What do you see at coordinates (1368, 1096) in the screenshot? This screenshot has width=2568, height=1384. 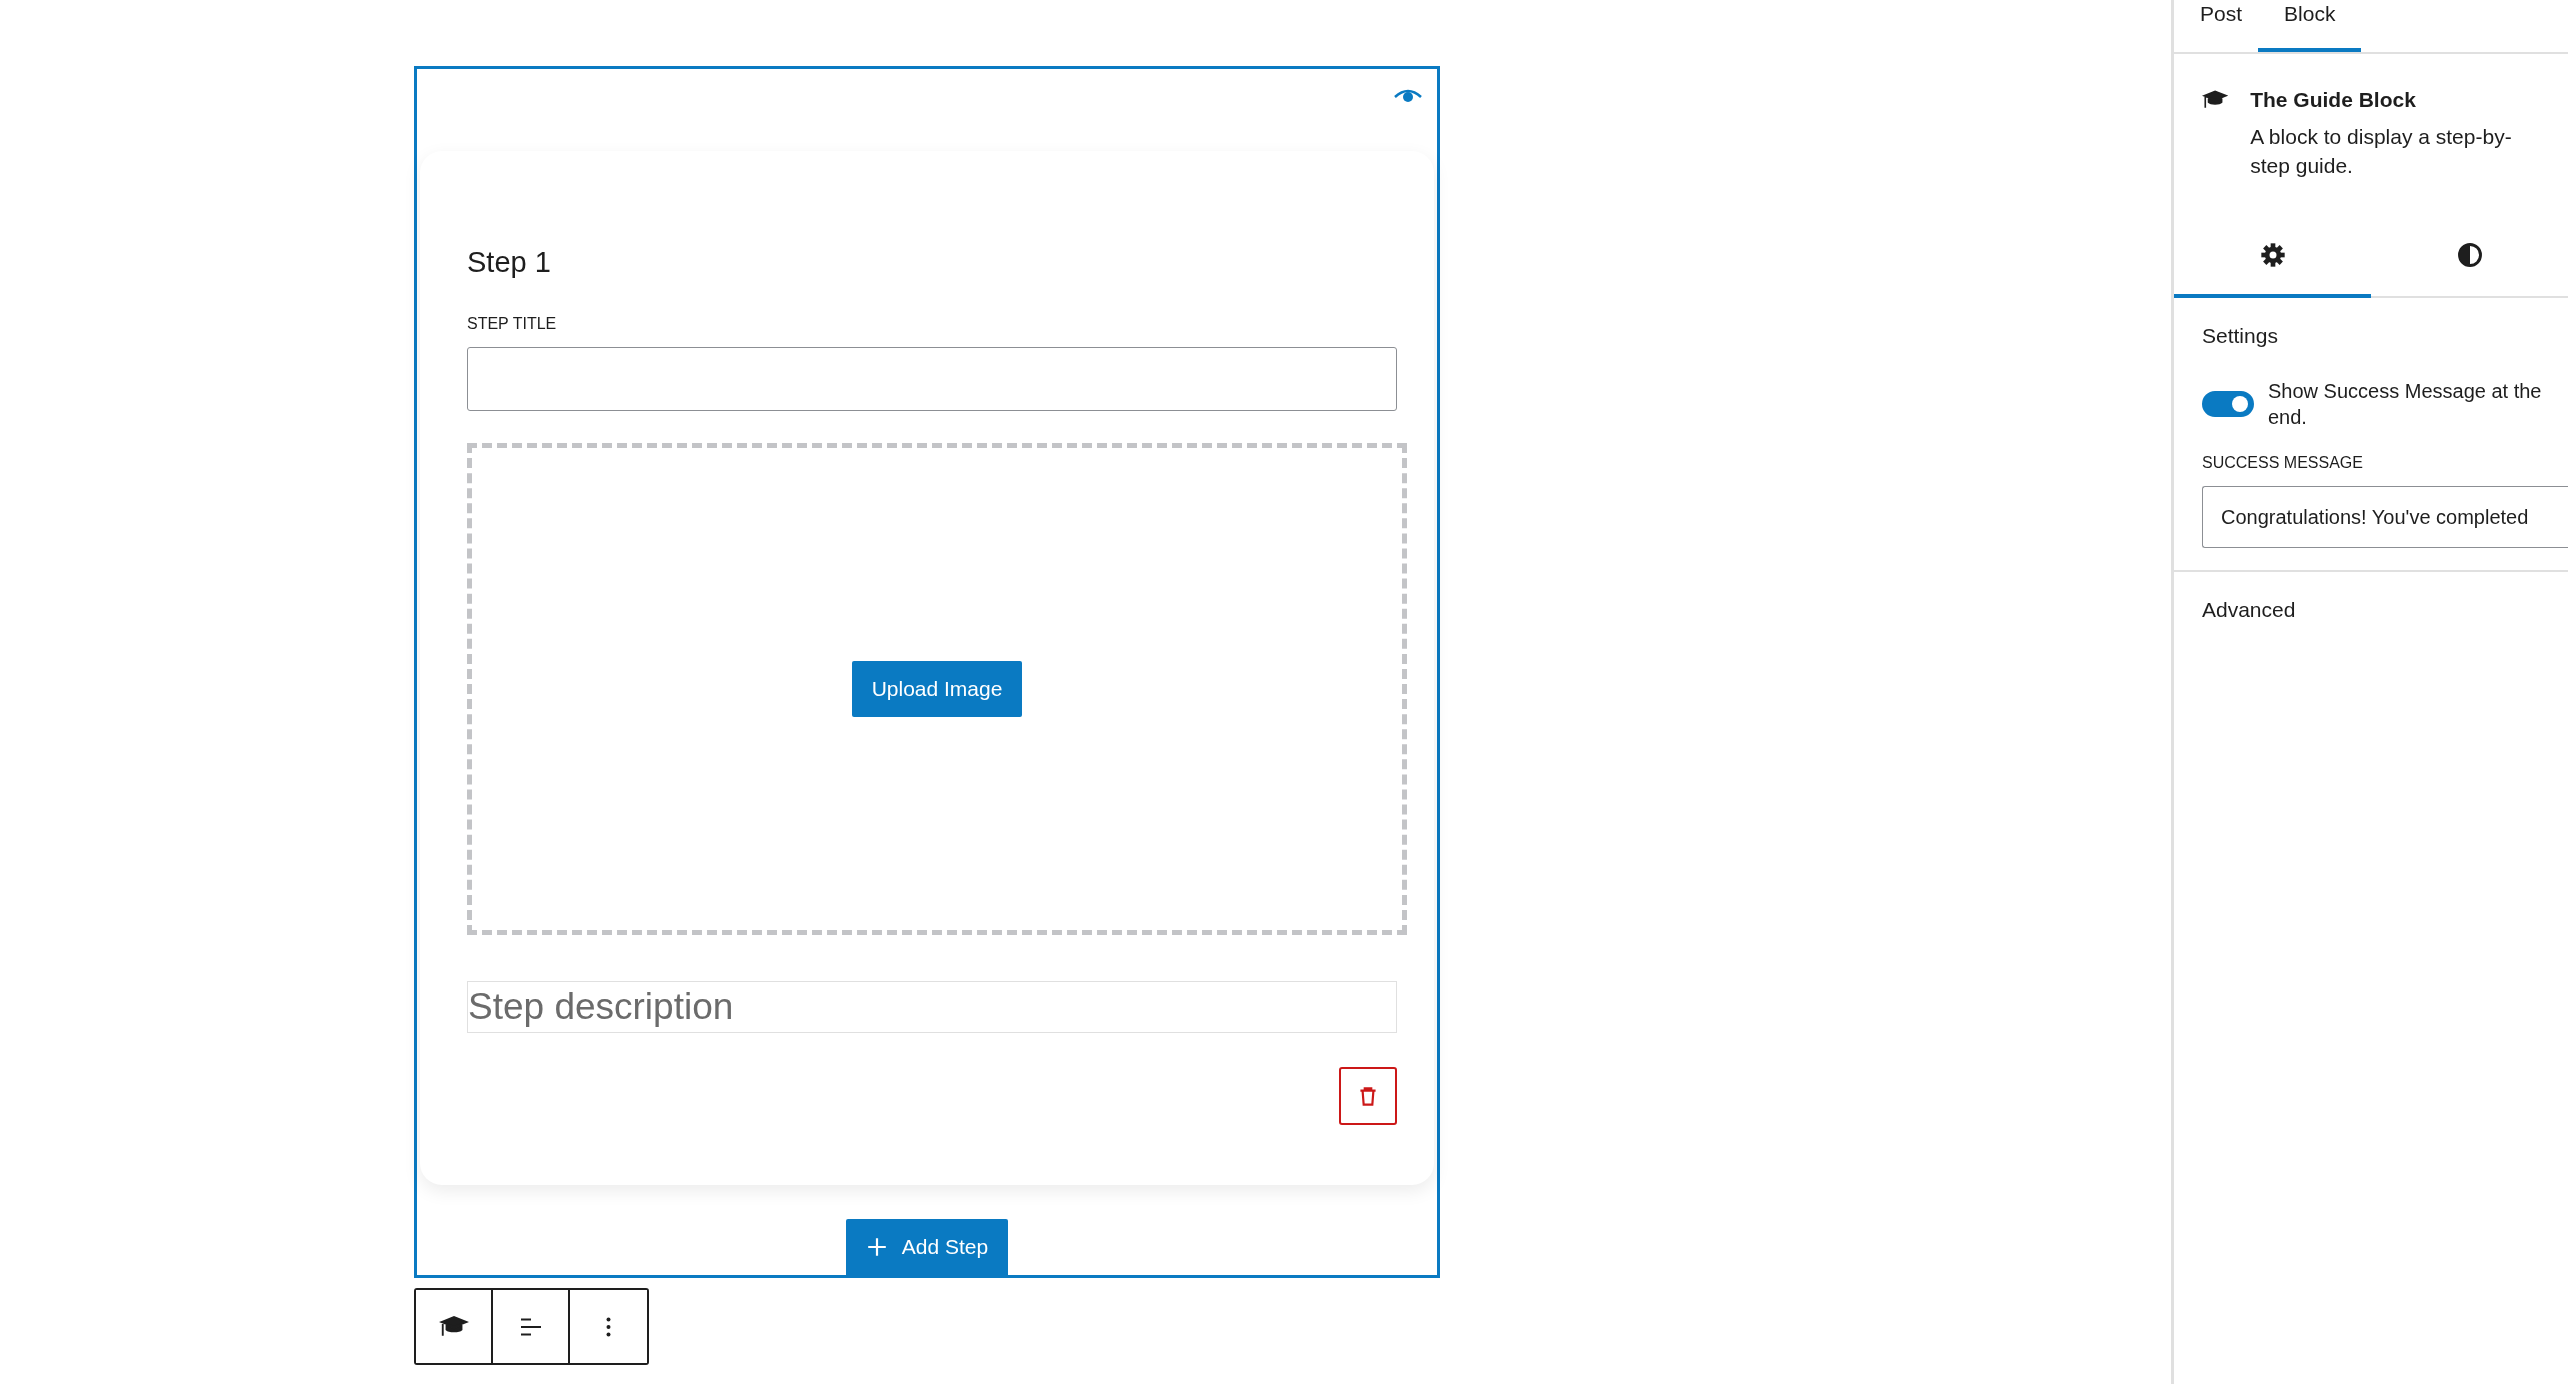 I see `delete-button` at bounding box center [1368, 1096].